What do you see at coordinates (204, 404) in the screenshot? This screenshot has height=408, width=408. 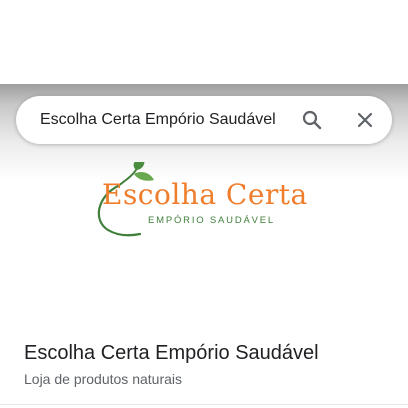 I see `divider` at bounding box center [204, 404].